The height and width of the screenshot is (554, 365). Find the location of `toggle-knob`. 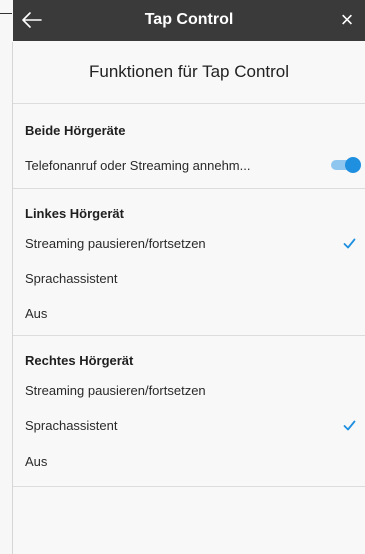

toggle-knob is located at coordinates (353, 165).